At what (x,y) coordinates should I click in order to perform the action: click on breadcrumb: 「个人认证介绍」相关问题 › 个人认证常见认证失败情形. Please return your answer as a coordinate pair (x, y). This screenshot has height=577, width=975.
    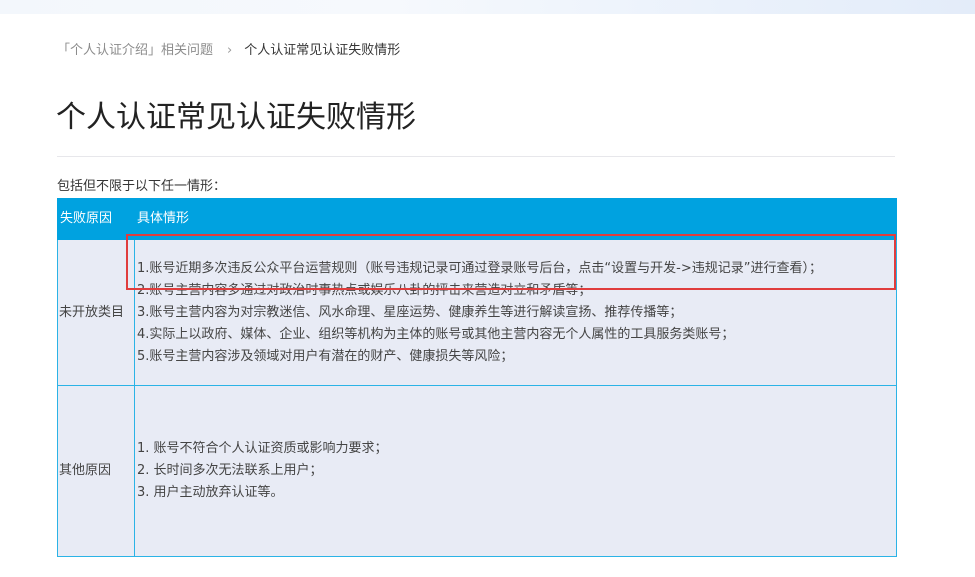
    Looking at the image, I should click on (228, 51).